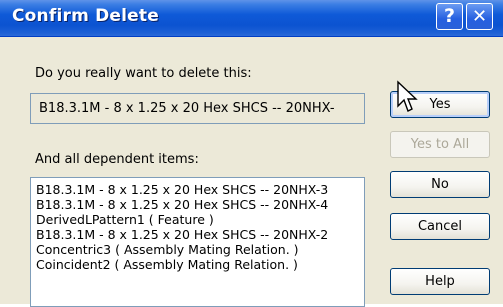 This screenshot has width=503, height=307. Describe the element at coordinates (449, 16) in the screenshot. I see `help-icon: ?` at that location.